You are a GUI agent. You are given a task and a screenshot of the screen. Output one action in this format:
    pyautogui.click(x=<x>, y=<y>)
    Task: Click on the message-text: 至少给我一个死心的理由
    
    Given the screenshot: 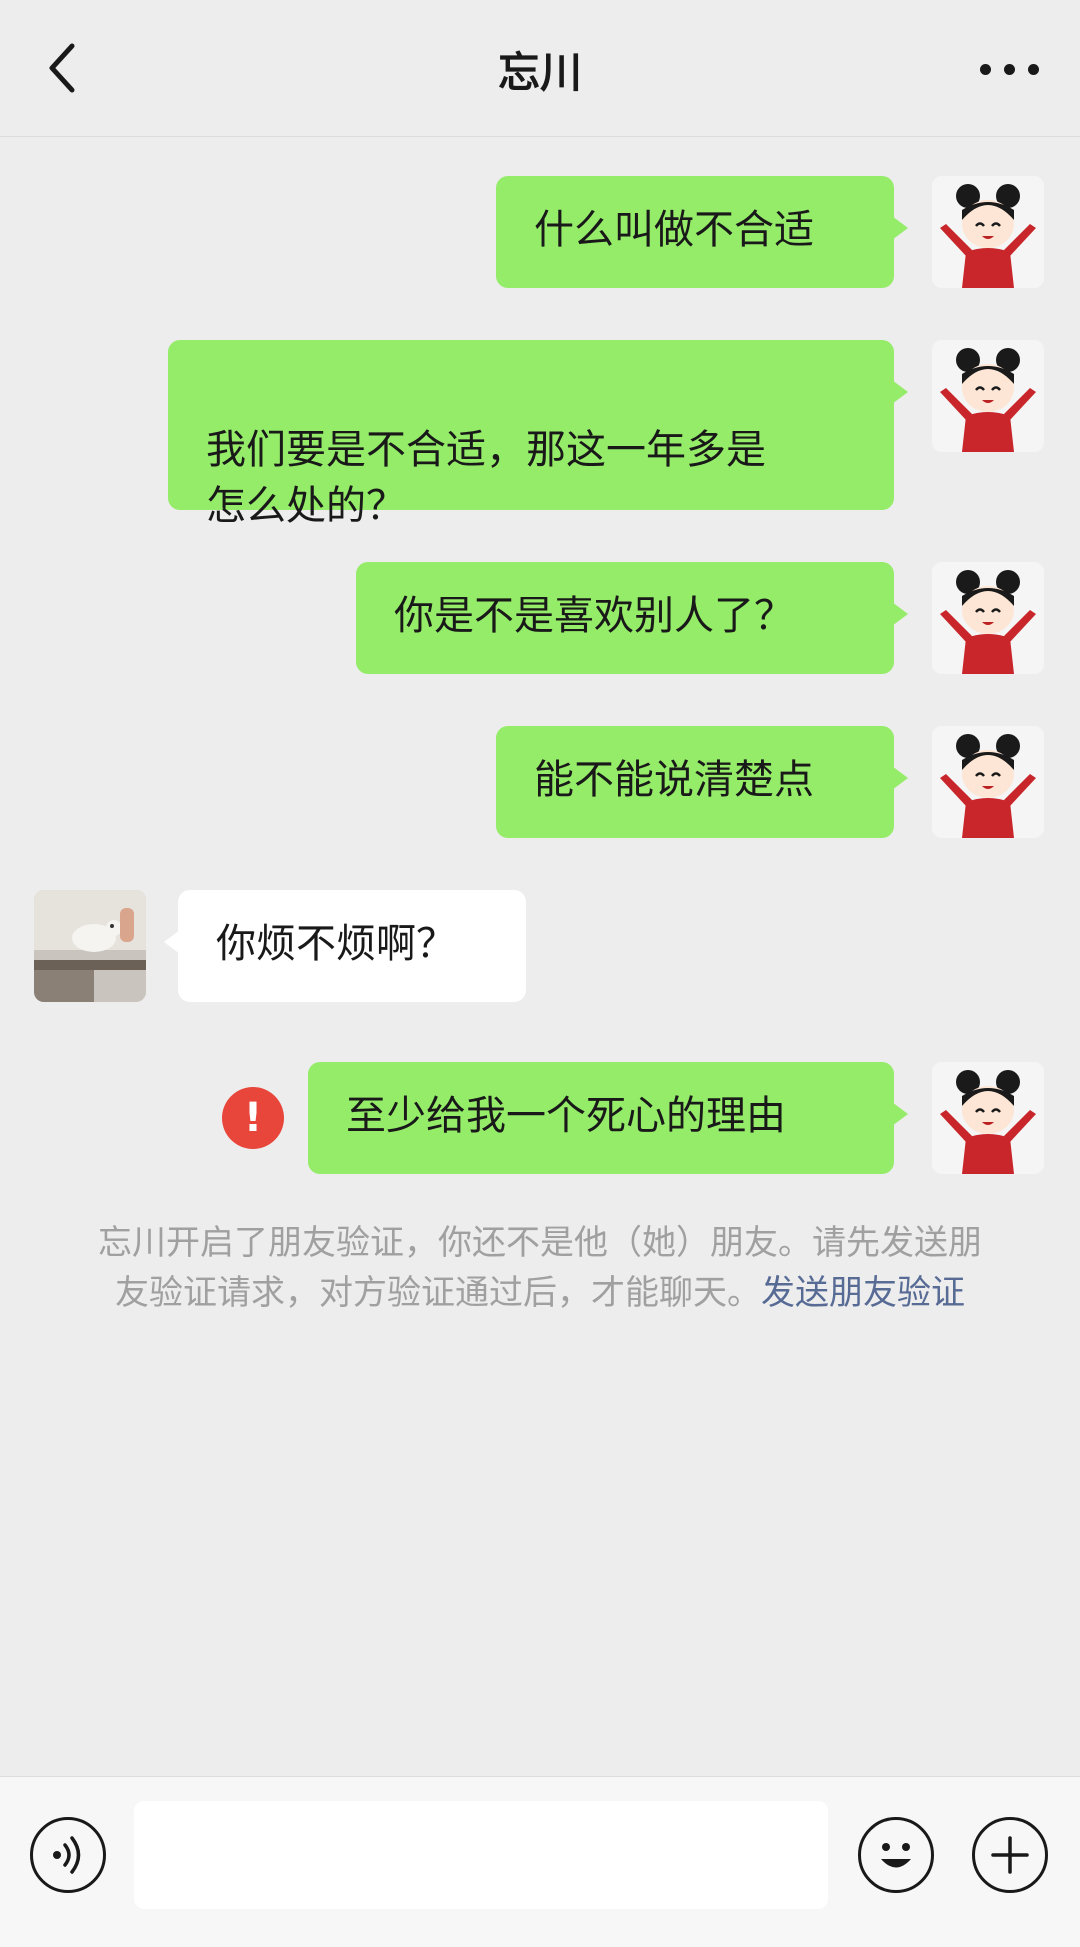 What is the action you would take?
    pyautogui.click(x=566, y=1116)
    